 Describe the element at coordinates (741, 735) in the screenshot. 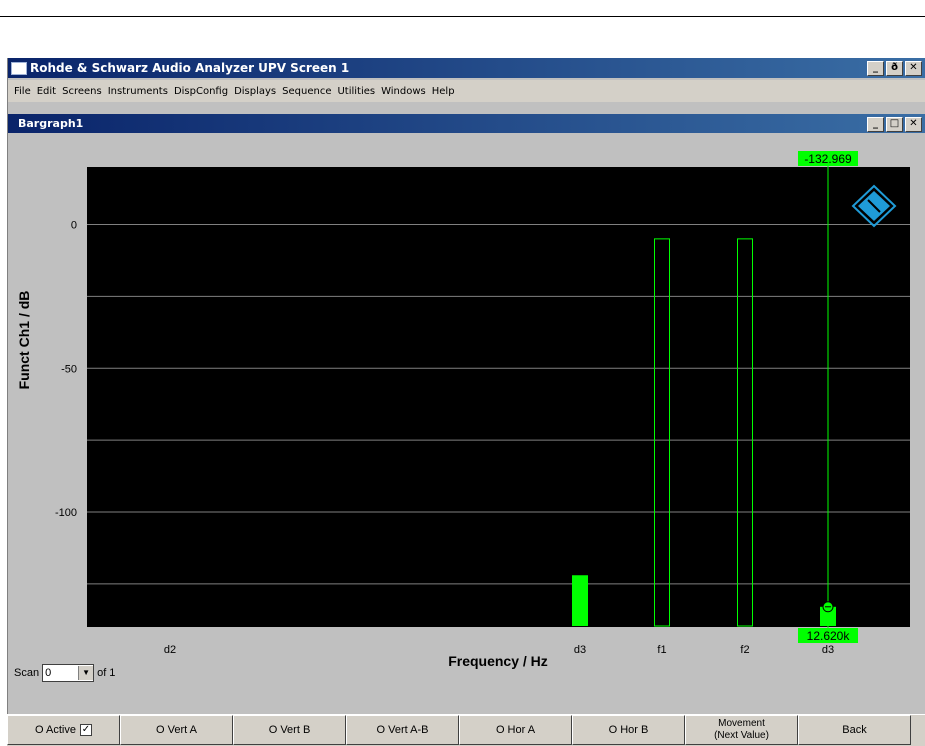

I see `movement-sub-label: (Next Value)` at that location.